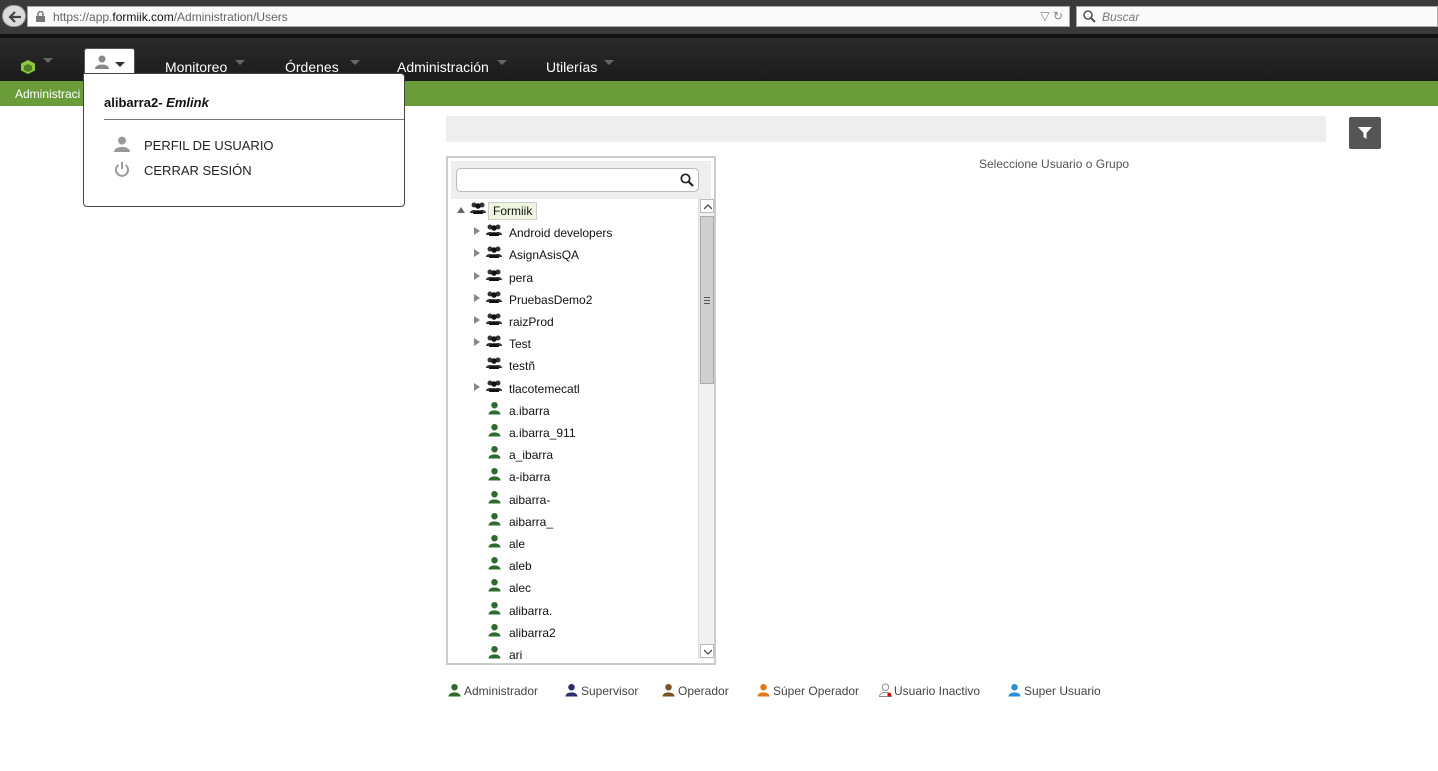 The image size is (1438, 771). I want to click on dropdown-divider, so click(254, 119).